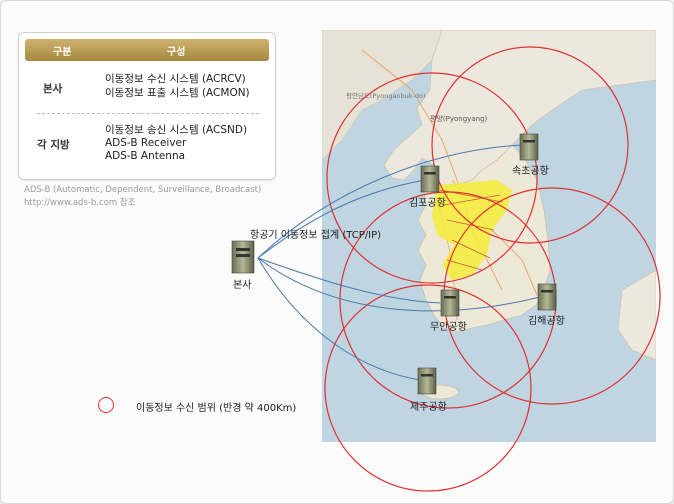  What do you see at coordinates (448, 327) in the screenshot?
I see `airport-label-muan: 무안공항` at bounding box center [448, 327].